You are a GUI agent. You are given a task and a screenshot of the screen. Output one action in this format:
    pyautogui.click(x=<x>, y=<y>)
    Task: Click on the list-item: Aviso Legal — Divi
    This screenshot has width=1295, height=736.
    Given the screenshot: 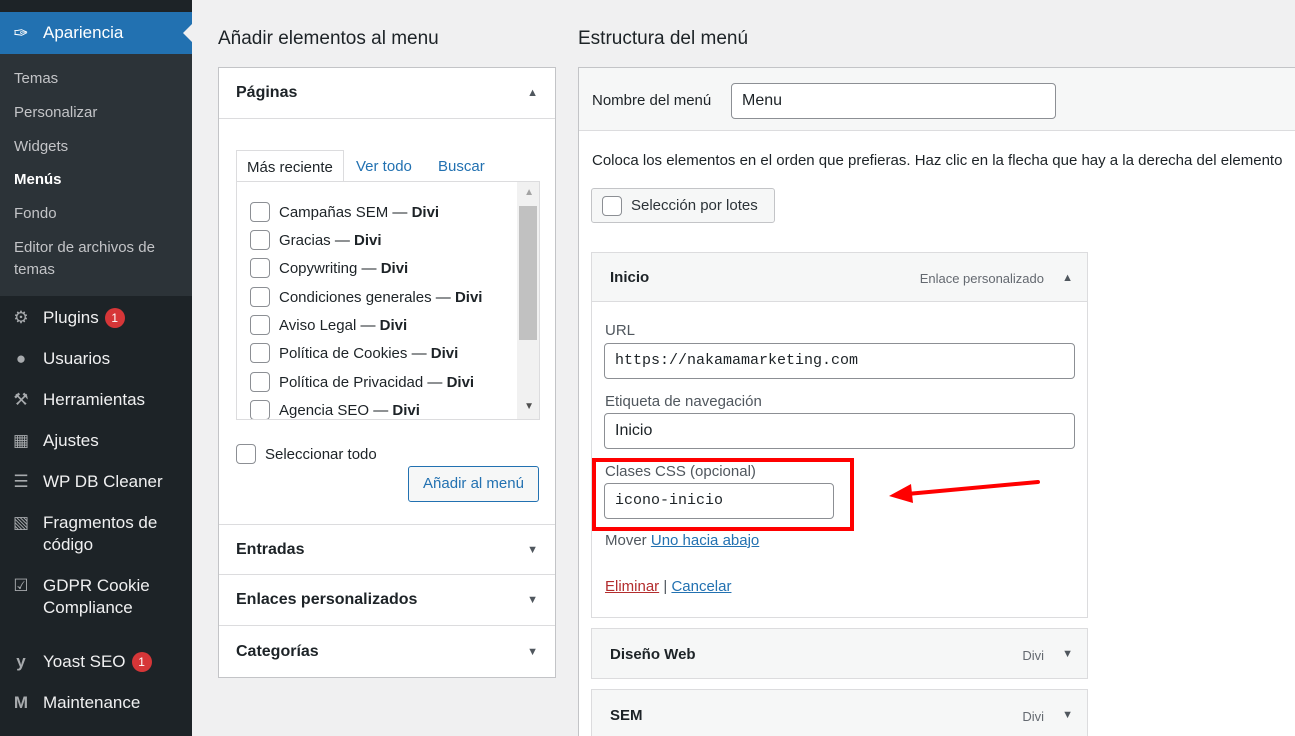 What is the action you would take?
    pyautogui.click(x=328, y=325)
    